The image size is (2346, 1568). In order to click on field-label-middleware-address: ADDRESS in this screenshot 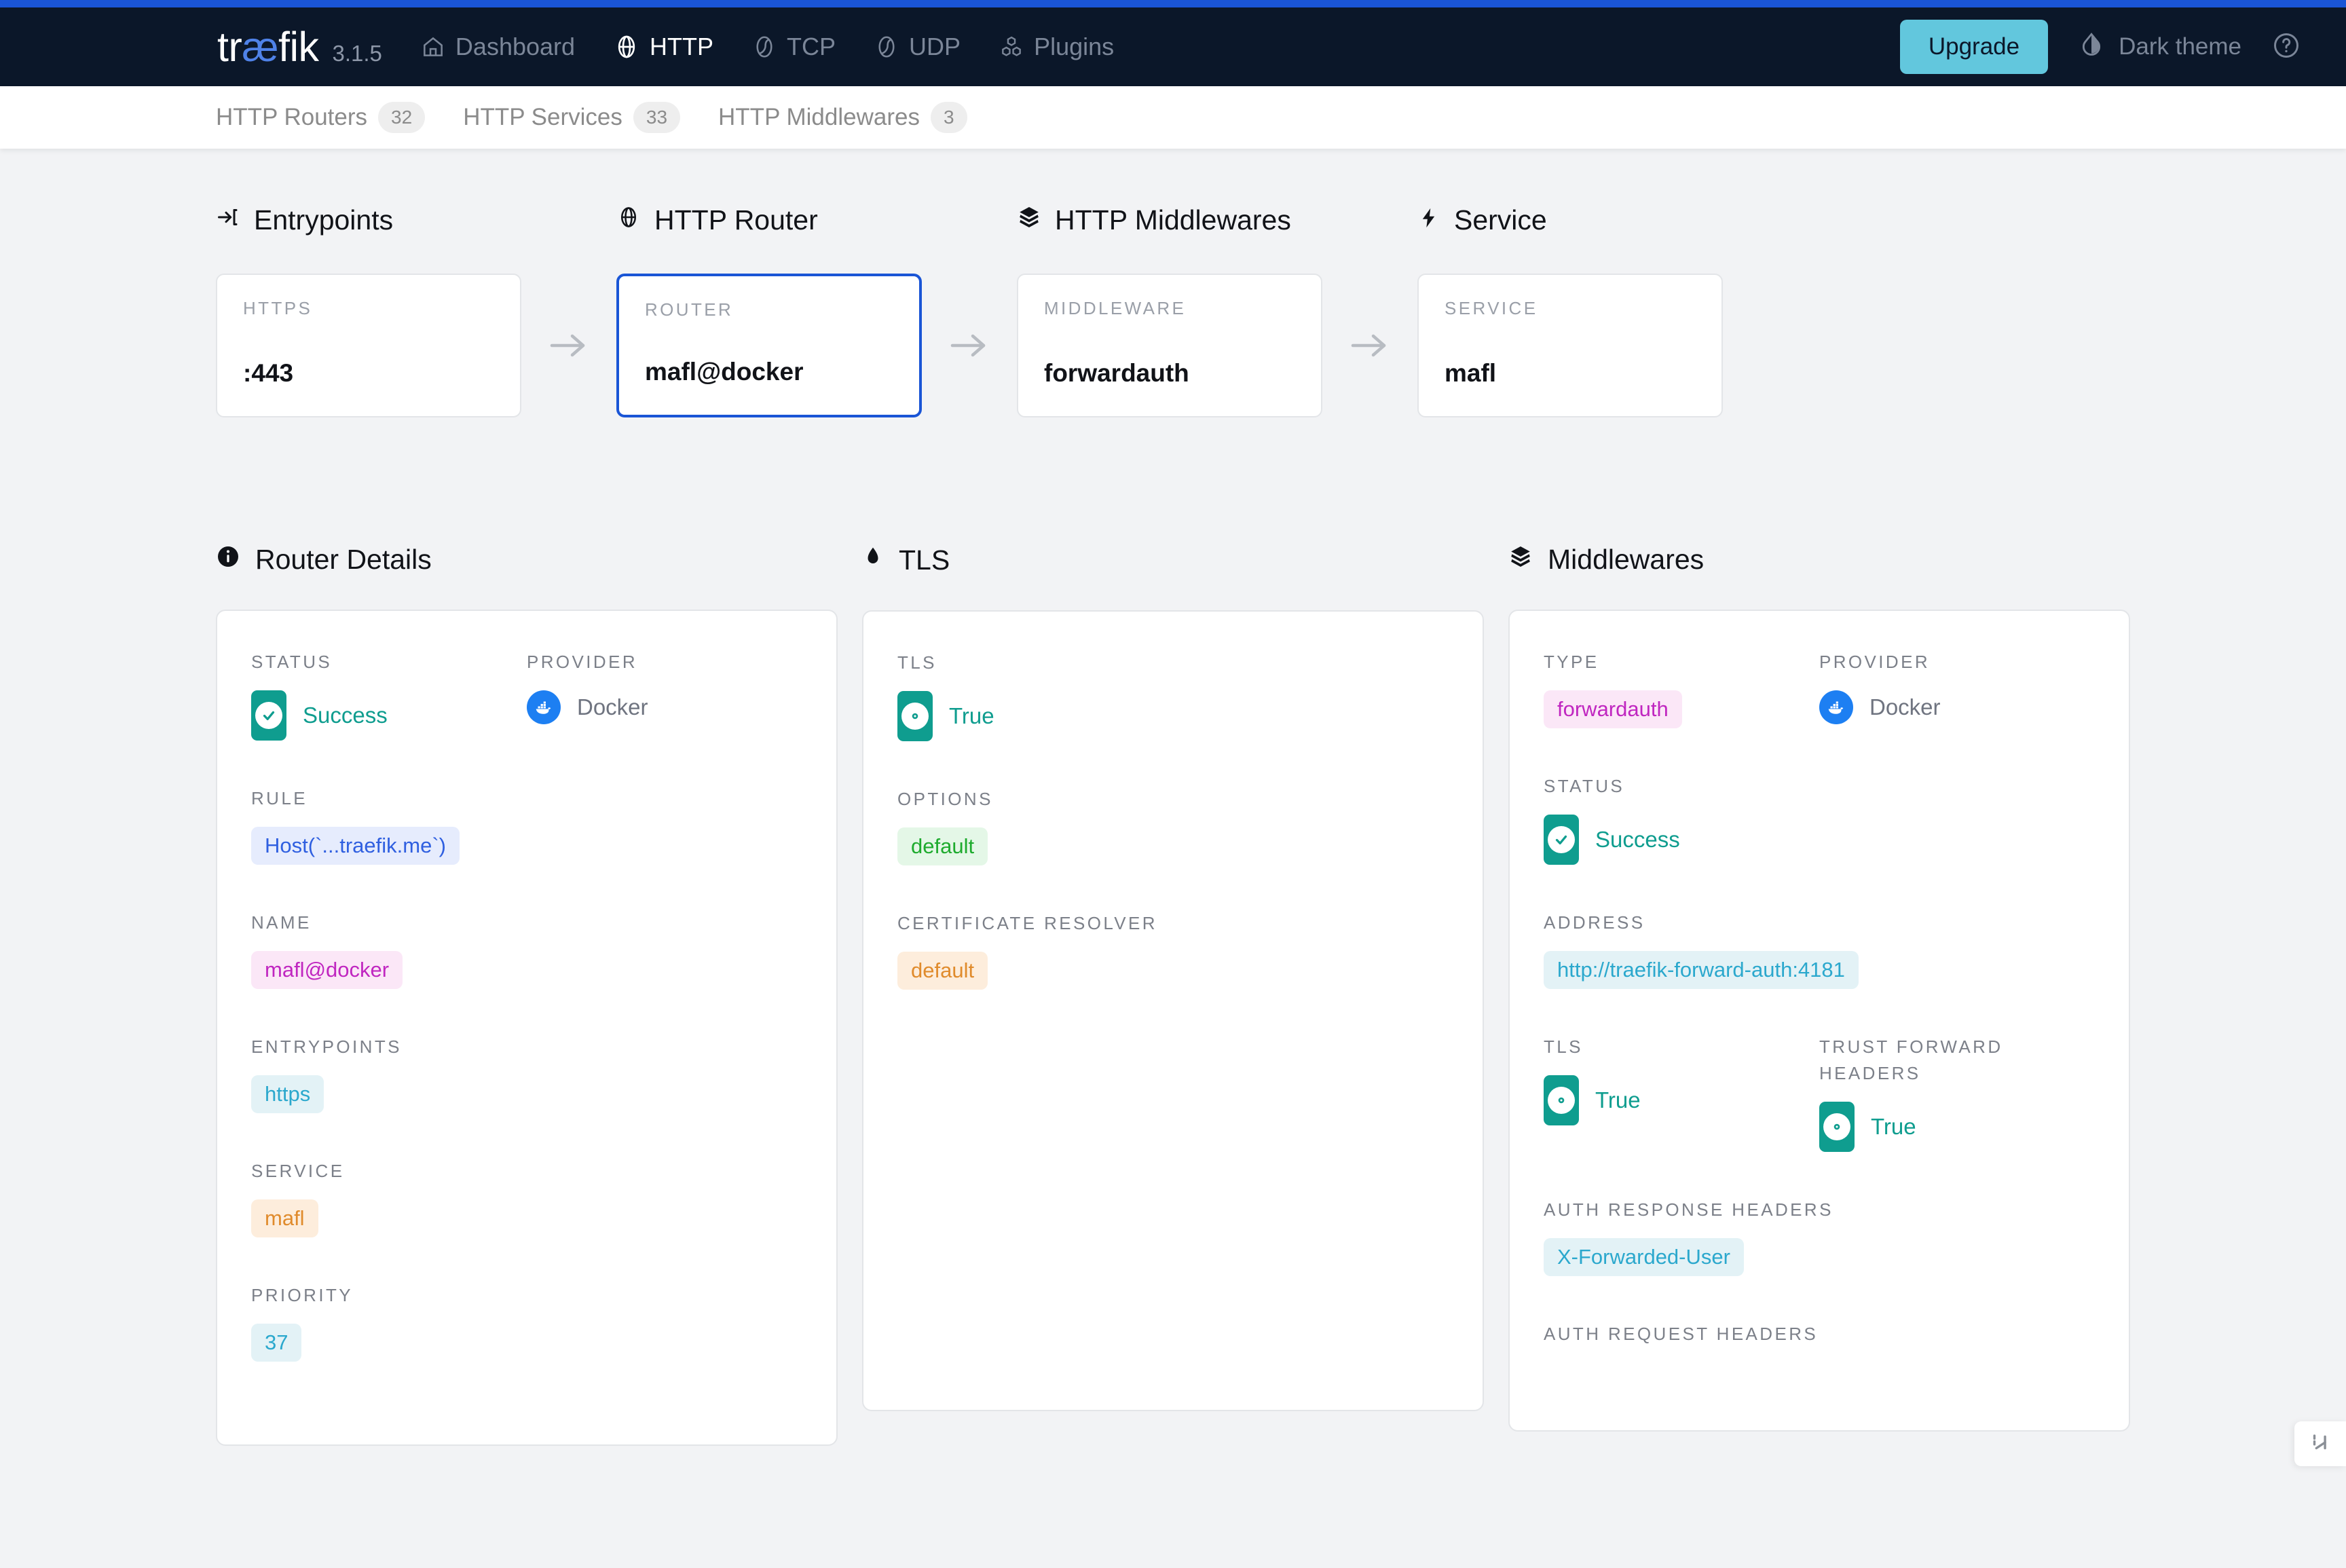, I will do `click(1594, 923)`.